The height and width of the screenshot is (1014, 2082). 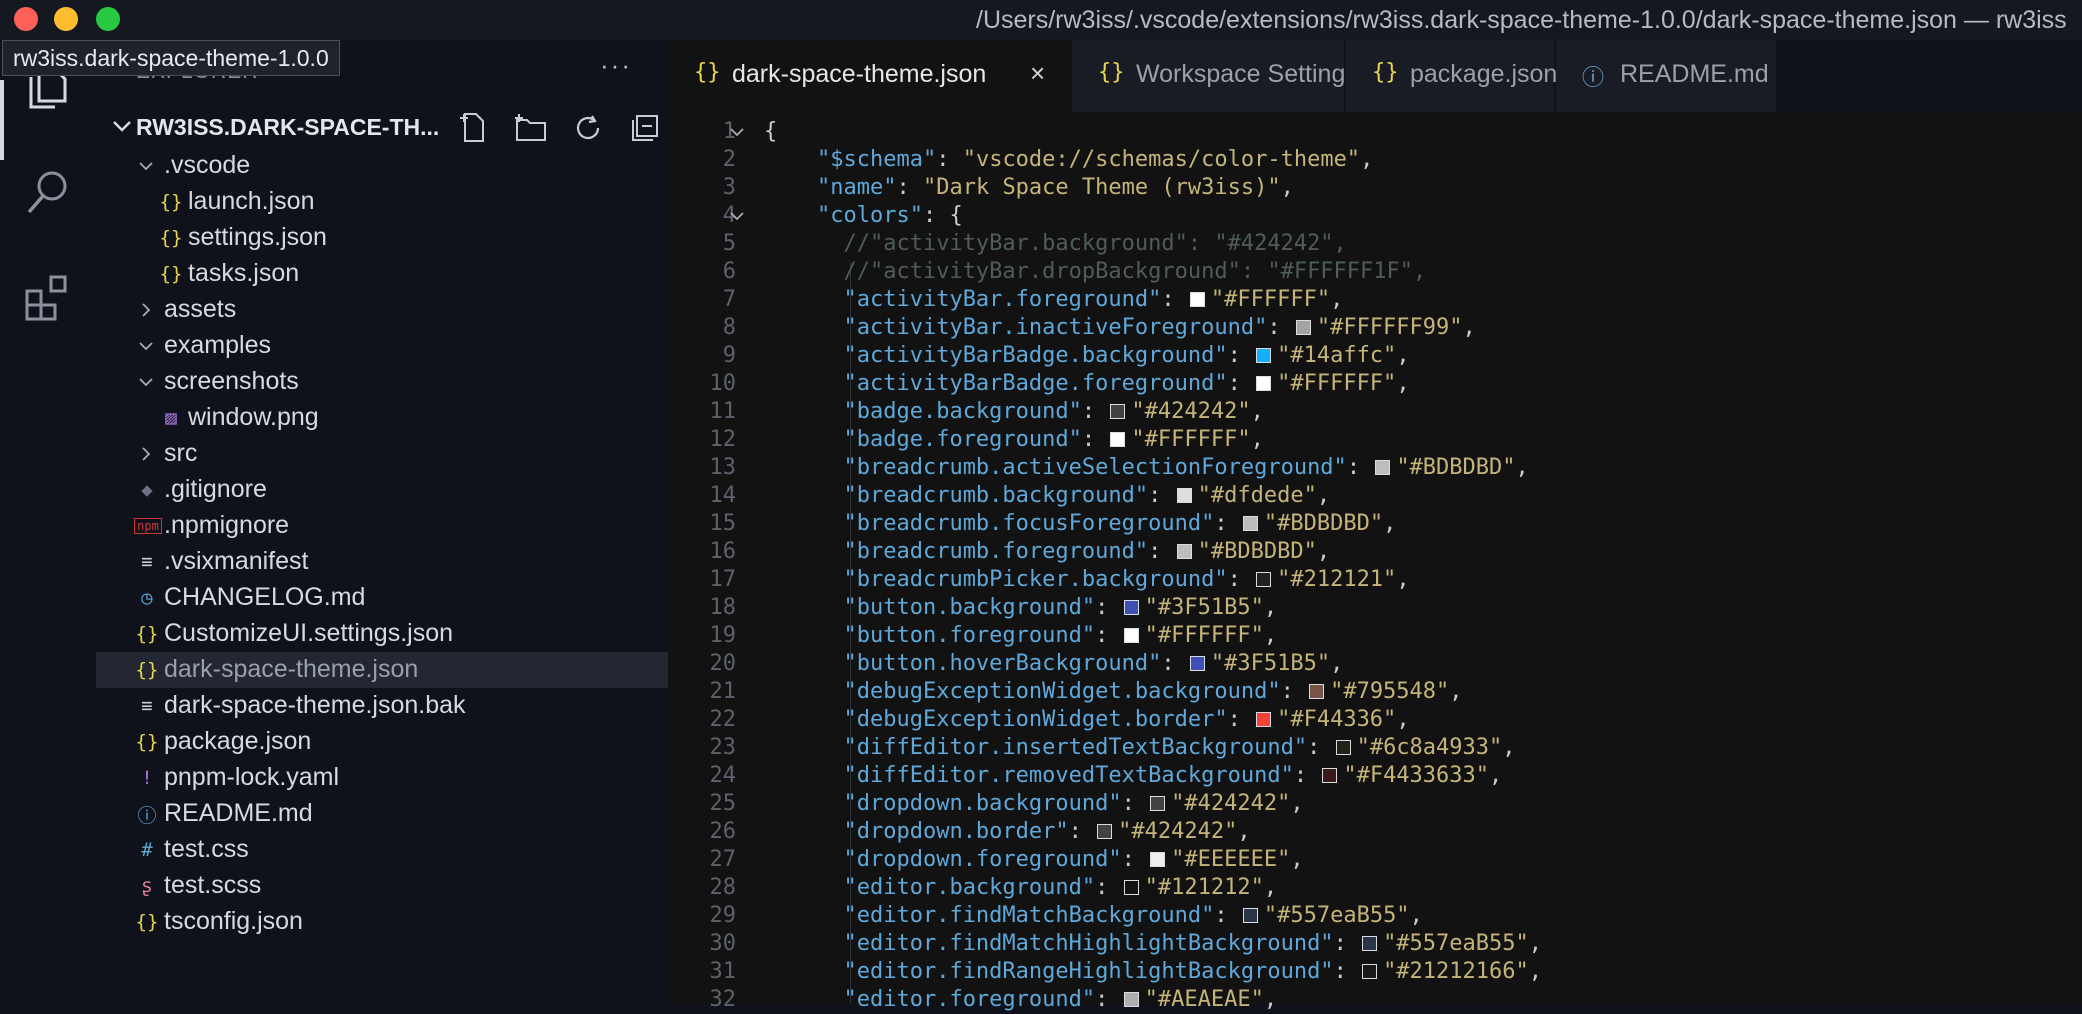 I want to click on line-text: "badge.background": "#424242",, so click(x=1053, y=411).